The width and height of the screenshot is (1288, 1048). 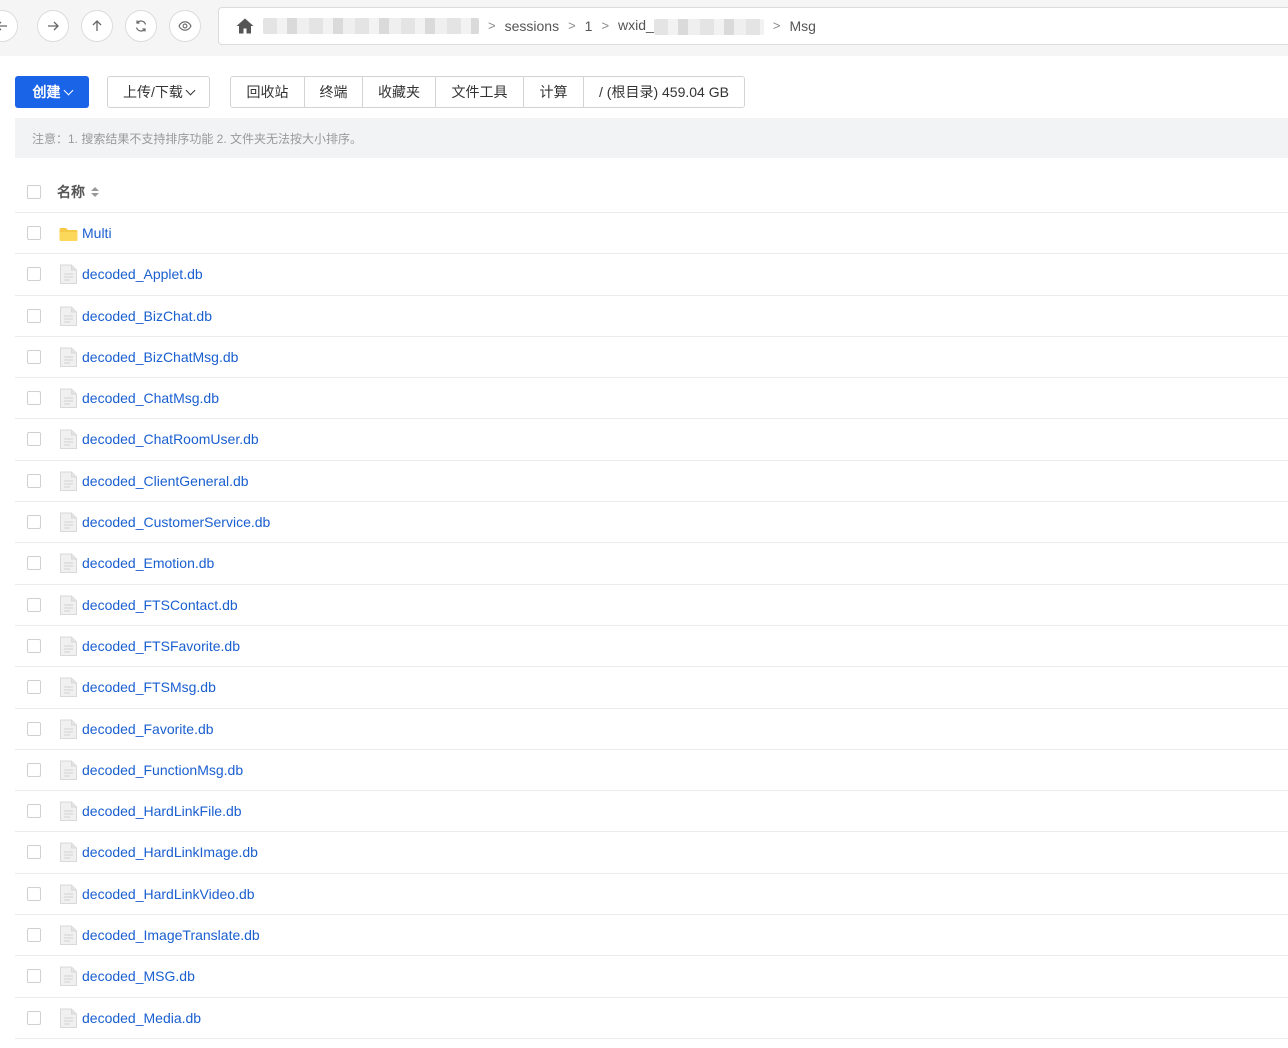 What do you see at coordinates (651, 399) in the screenshot?
I see `table-row: decoded_ChatMsg.db` at bounding box center [651, 399].